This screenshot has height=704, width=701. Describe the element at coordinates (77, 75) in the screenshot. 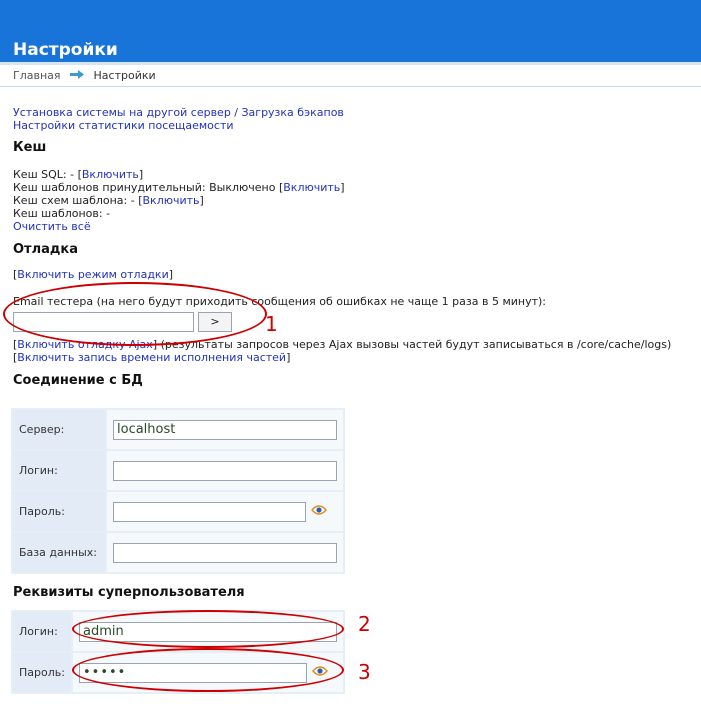

I see `arrow-right-icon` at that location.